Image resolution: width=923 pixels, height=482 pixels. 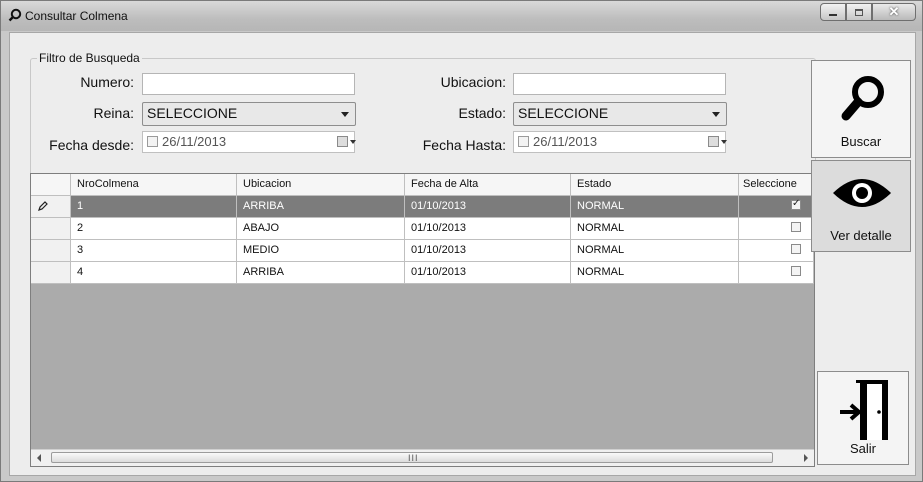 I want to click on minimize-button, so click(x=833, y=12).